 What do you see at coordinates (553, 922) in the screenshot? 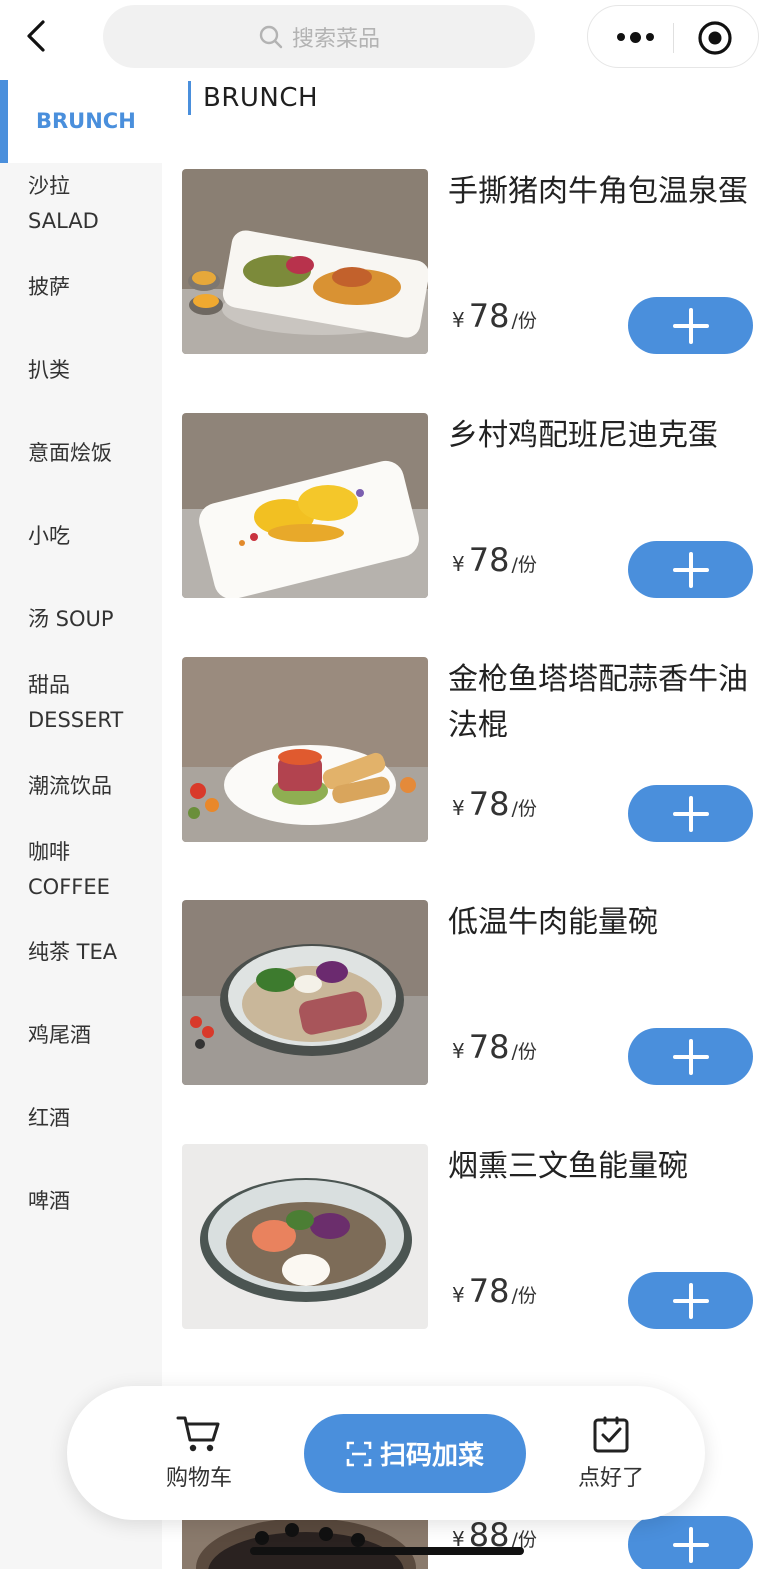
I see `dish-name: 低温牛肉能量碗` at bounding box center [553, 922].